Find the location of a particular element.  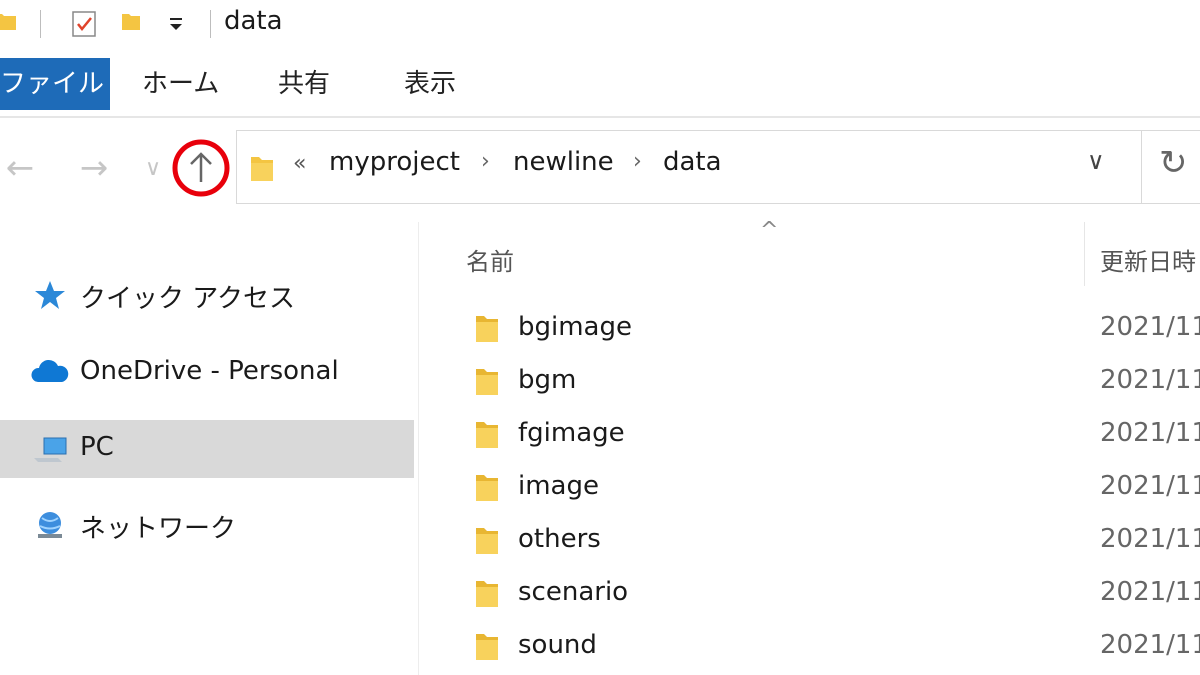

customize-toolbar-icon is located at coordinates (176, 23).